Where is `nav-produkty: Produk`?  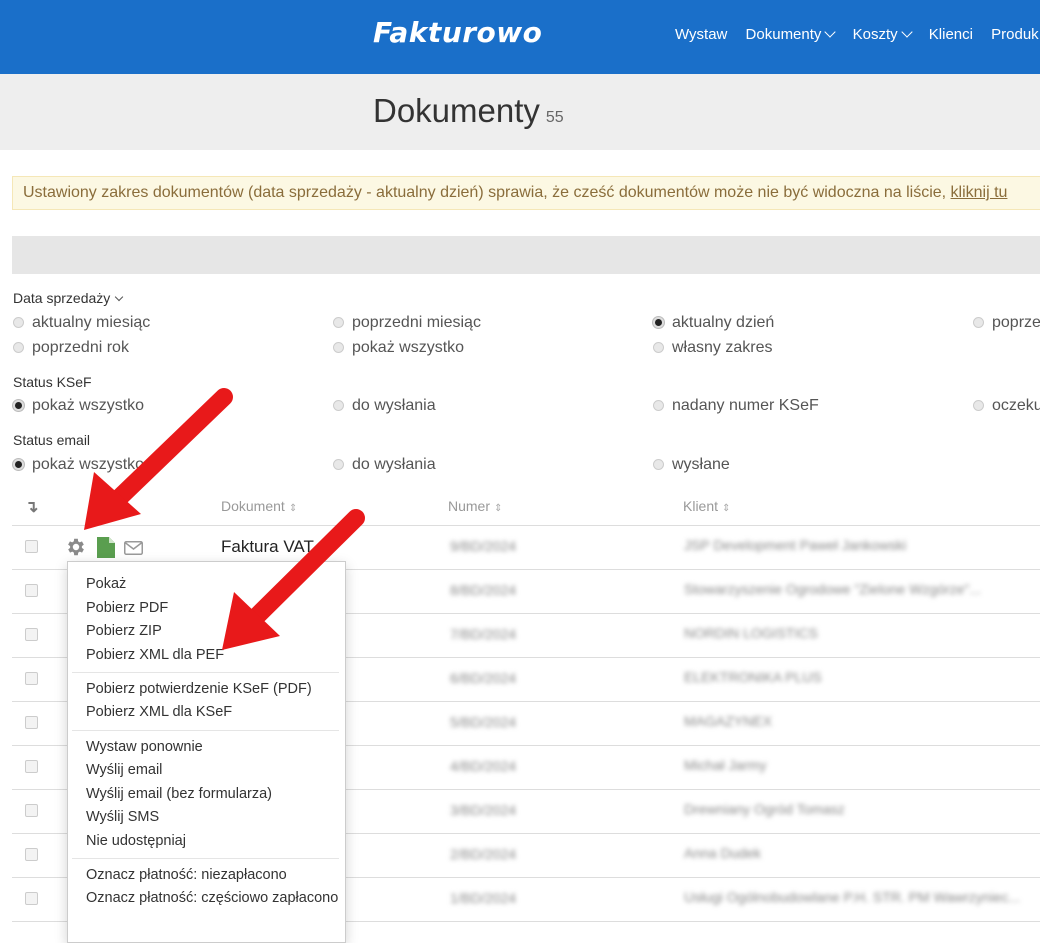
nav-produkty: Produk is located at coordinates (1015, 34).